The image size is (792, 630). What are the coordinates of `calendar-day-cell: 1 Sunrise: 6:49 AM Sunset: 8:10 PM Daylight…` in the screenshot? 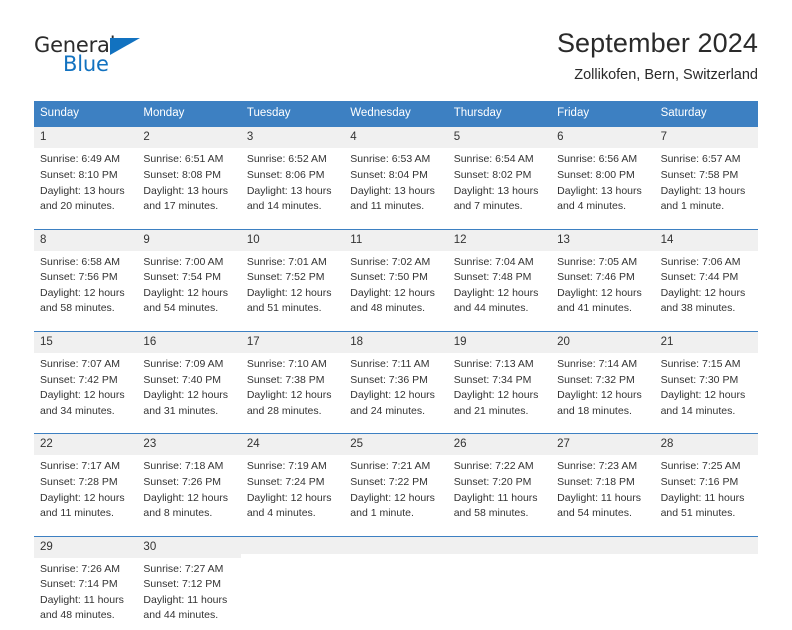 It's located at (86, 174).